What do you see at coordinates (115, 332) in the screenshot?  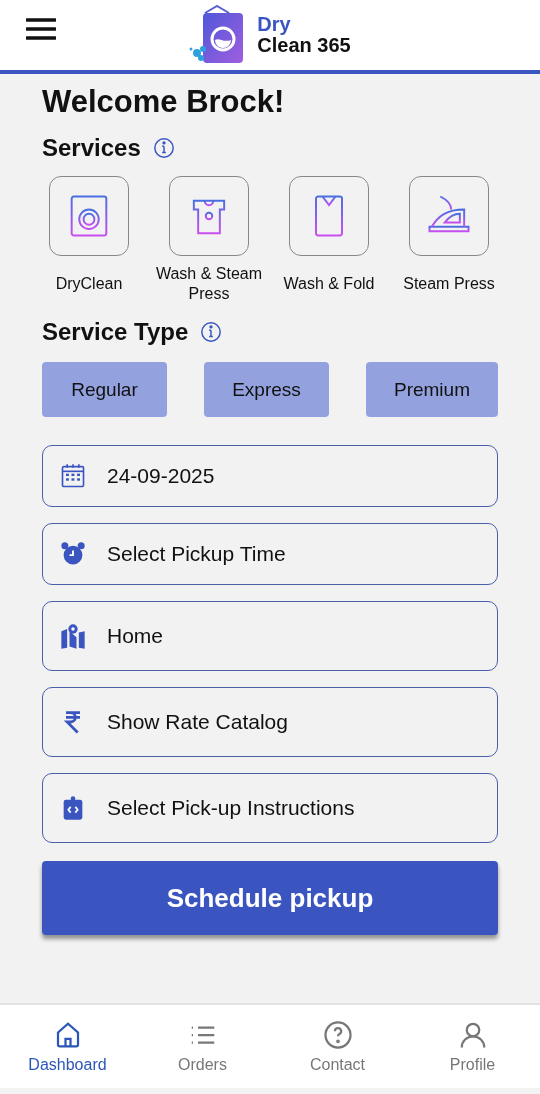 I see `section-heading: Service Type` at bounding box center [115, 332].